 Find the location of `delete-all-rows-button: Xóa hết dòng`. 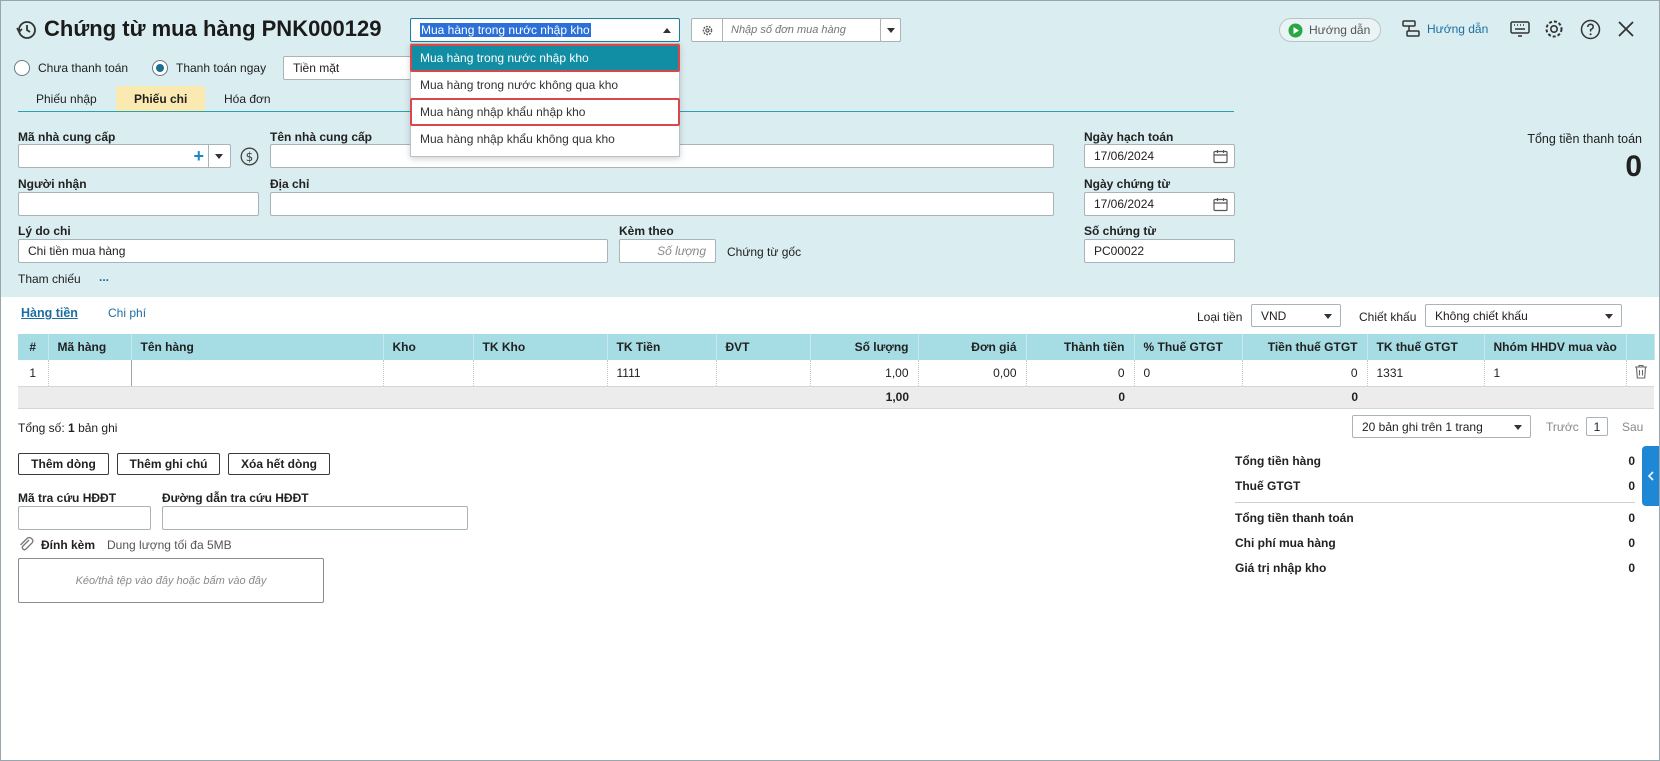

delete-all-rows-button: Xóa hết dòng is located at coordinates (279, 464).